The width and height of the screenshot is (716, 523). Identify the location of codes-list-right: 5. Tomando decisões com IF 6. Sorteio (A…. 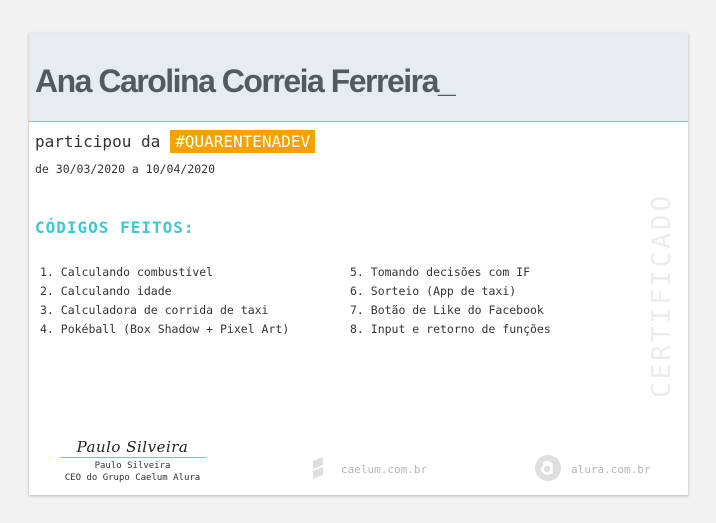
(450, 302).